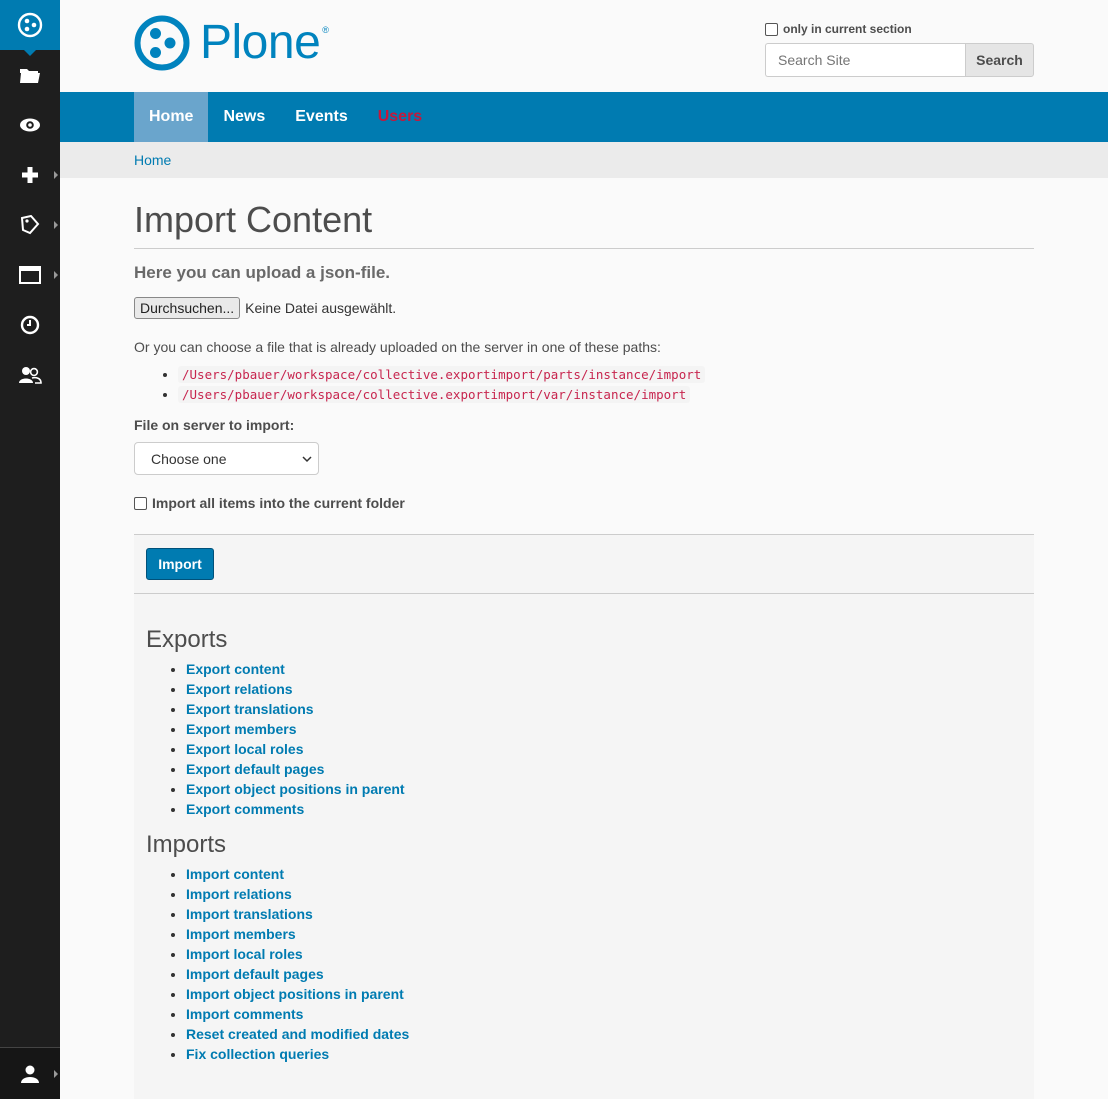  What do you see at coordinates (584, 503) in the screenshot?
I see `import-into-folder-option: Import all items into the current folder` at bounding box center [584, 503].